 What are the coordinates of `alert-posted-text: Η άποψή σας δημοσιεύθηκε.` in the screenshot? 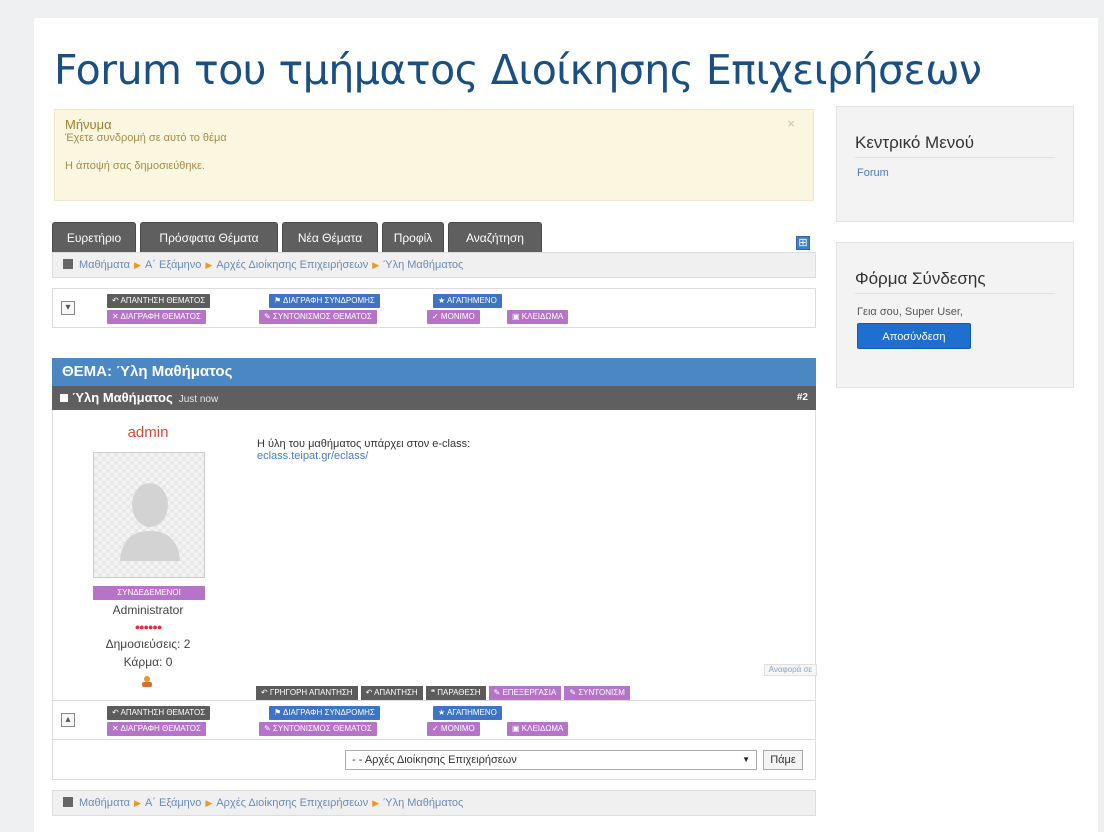 It's located at (135, 166).